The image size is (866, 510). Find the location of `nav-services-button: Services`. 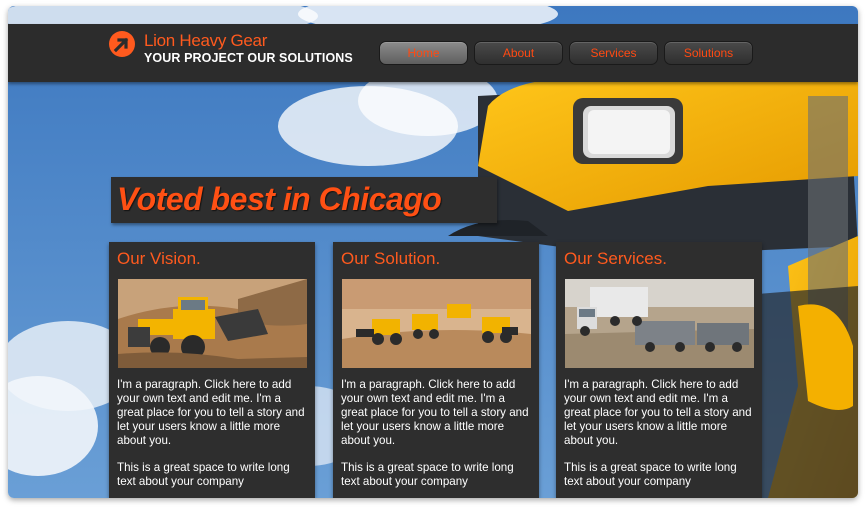

nav-services-button: Services is located at coordinates (613, 53).